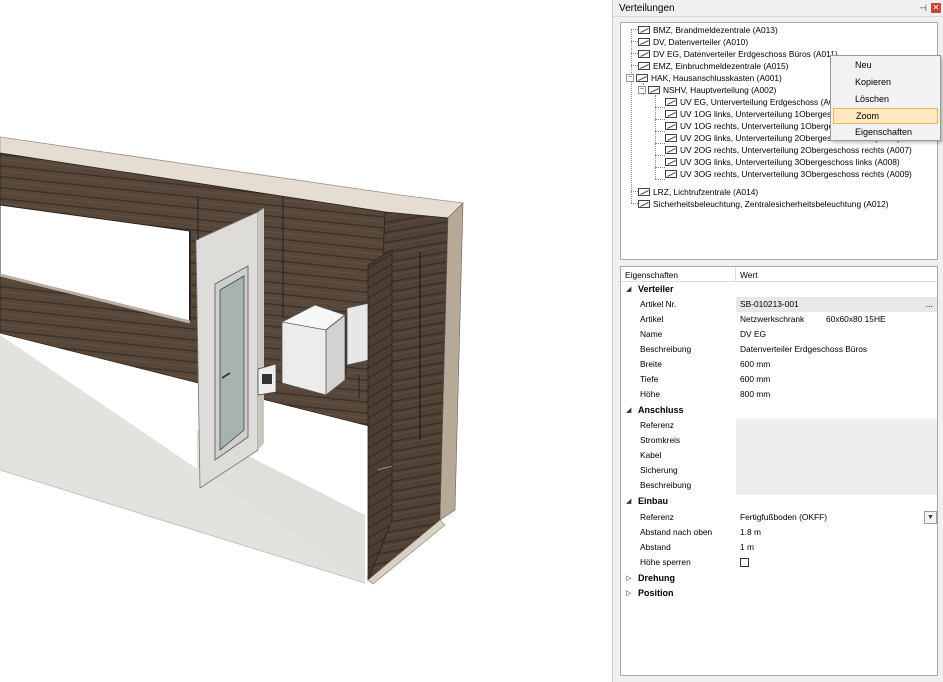 This screenshot has height=682, width=943. I want to click on tree-item-label: HAK, Hausanschlusskasten (A001), so click(716, 77).